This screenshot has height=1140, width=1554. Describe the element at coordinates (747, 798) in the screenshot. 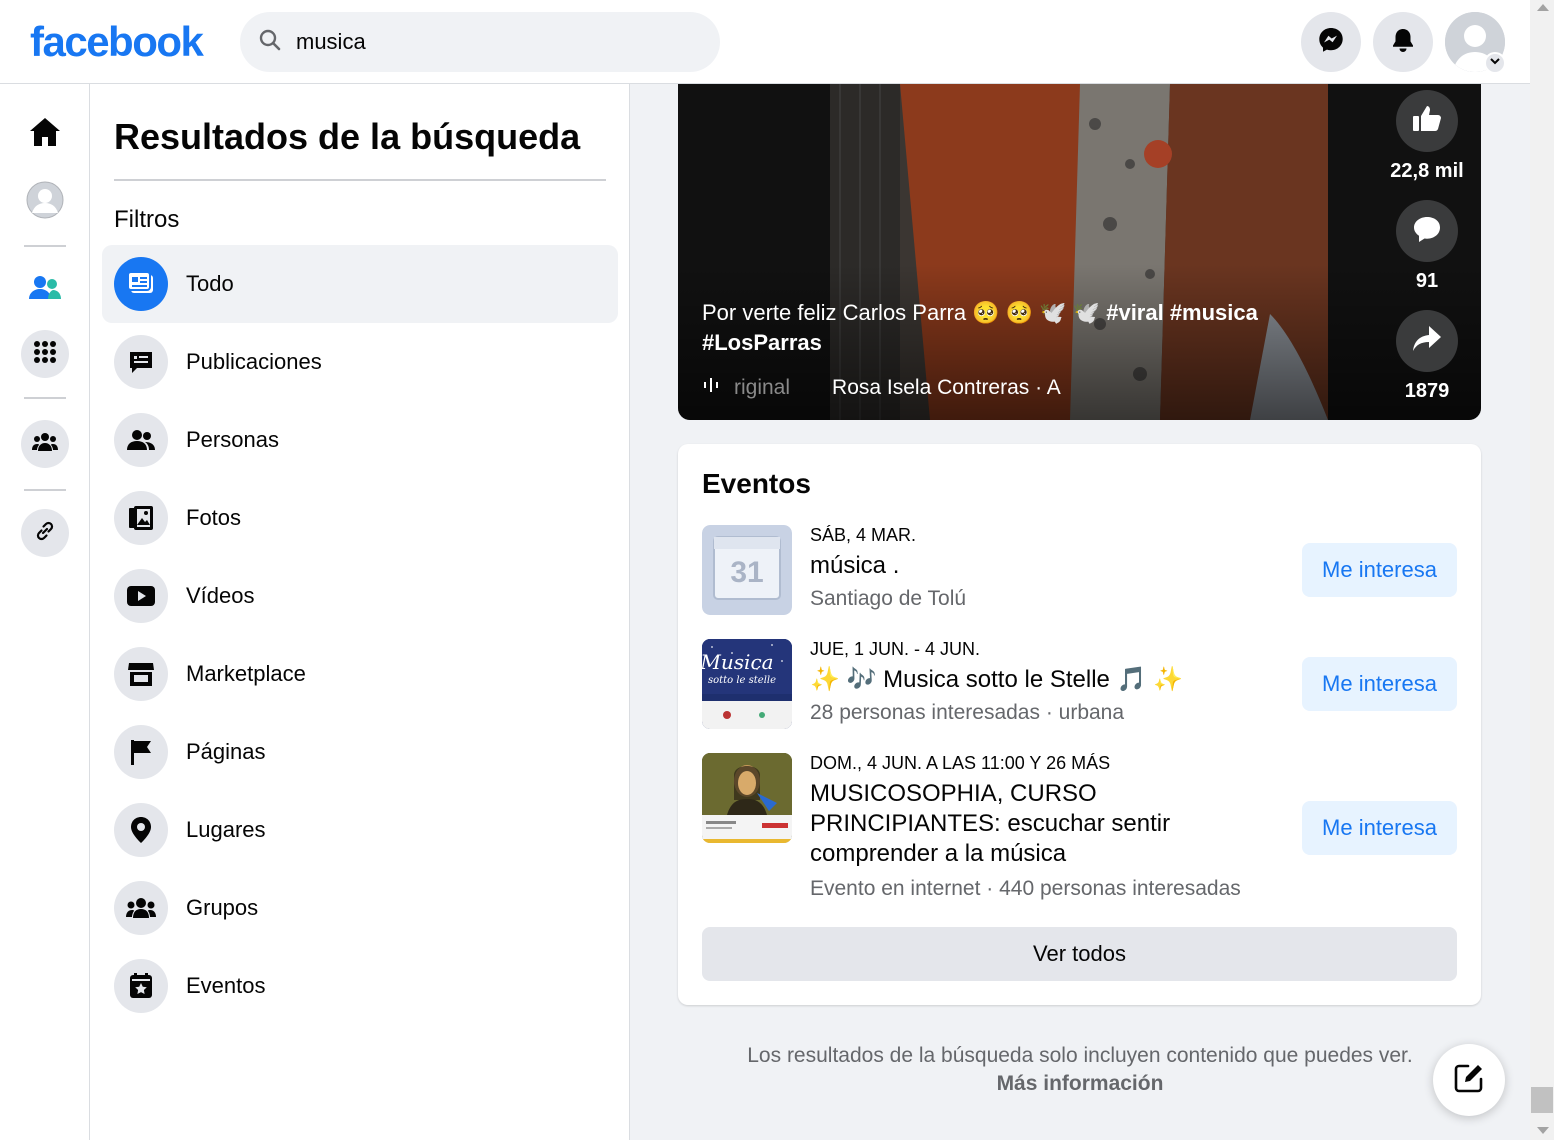

I see `event-poster-image` at that location.